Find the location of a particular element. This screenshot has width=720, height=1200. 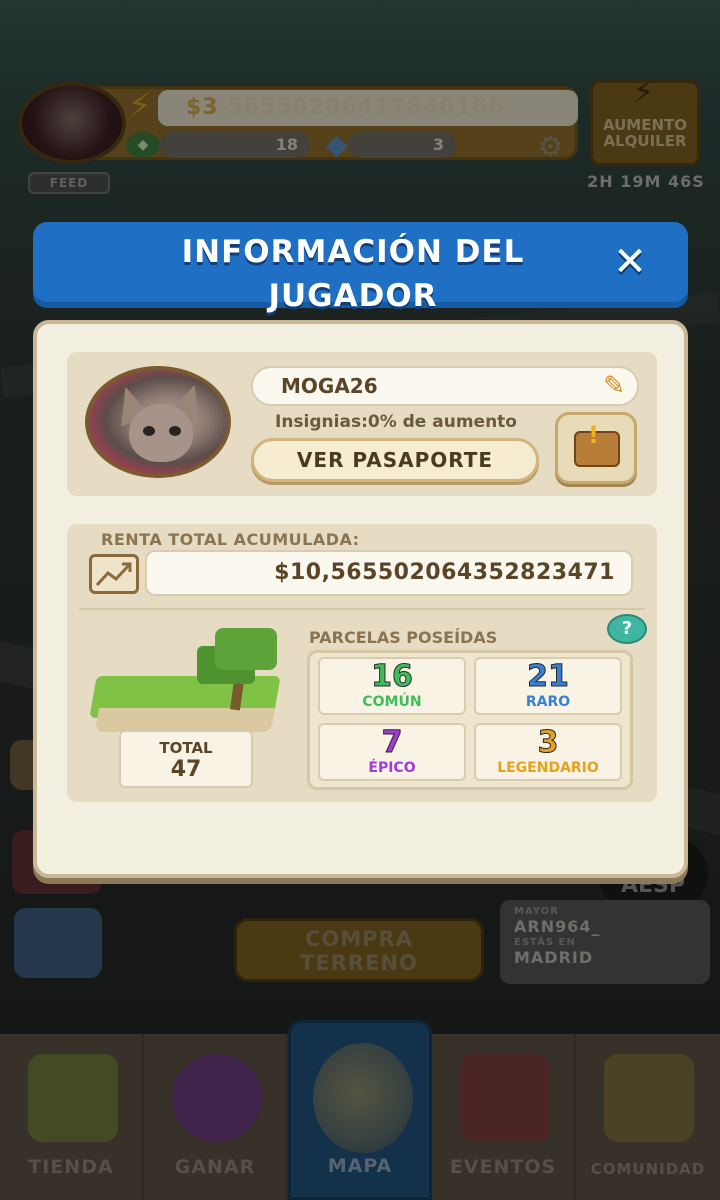

parcels-label: PARCELAS POSEÍDAS is located at coordinates (403, 637).